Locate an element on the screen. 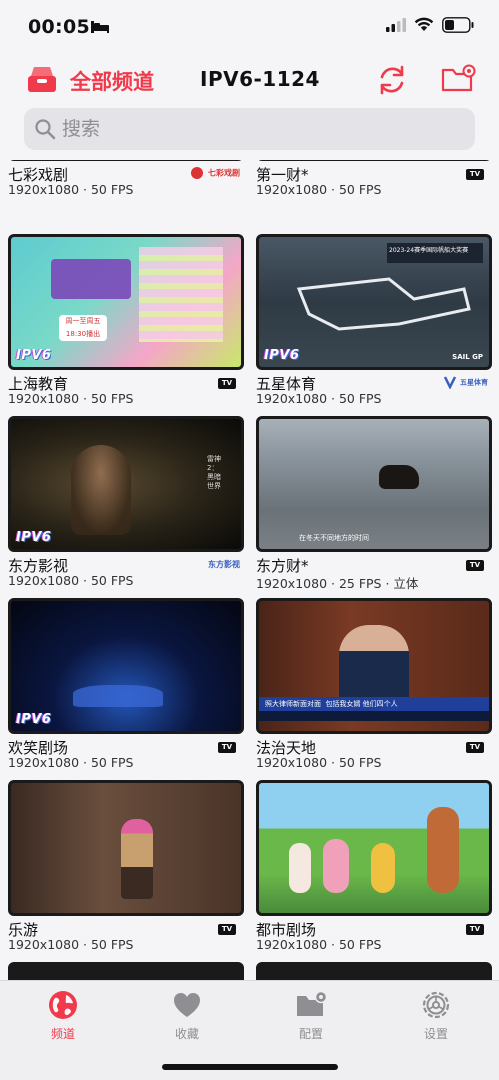 This screenshot has height=1080, width=499. heart-icon is located at coordinates (187, 1005).